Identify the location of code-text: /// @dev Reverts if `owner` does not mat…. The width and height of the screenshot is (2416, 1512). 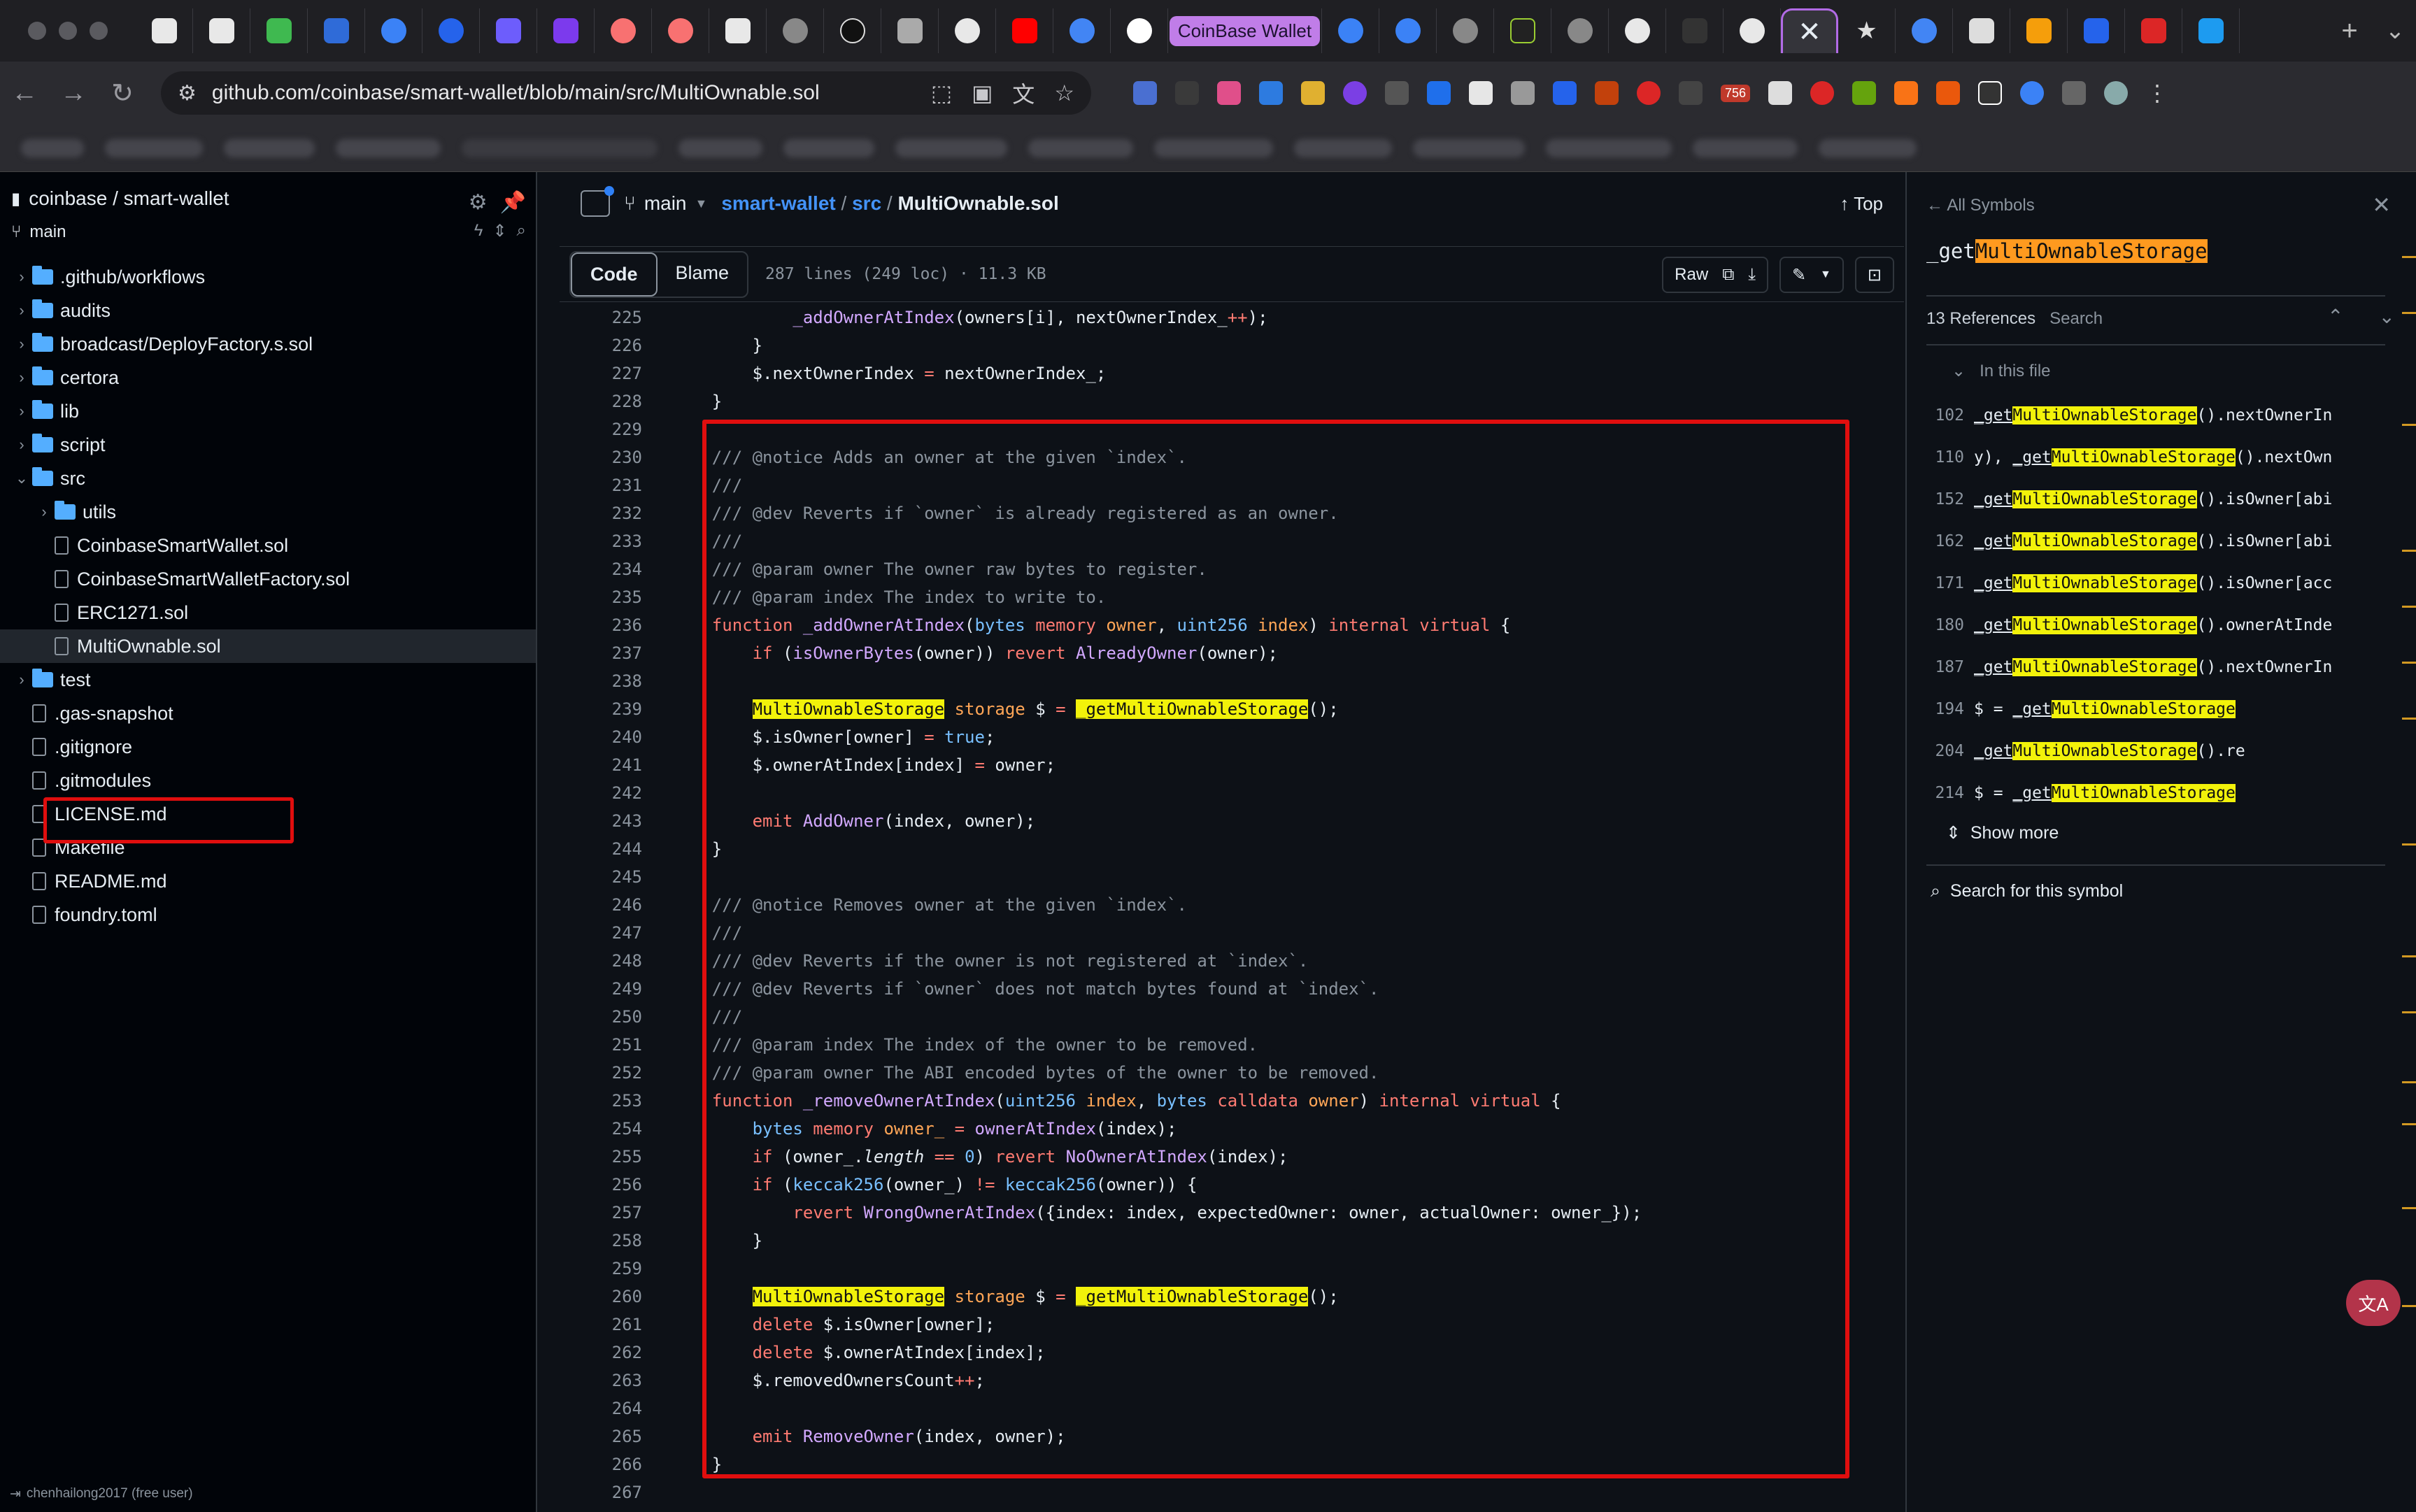
(1010, 989).